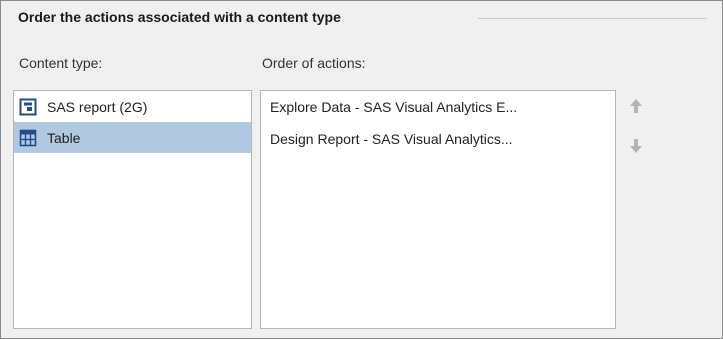 The image size is (723, 339). I want to click on content-type-item-label: Table, so click(64, 137).